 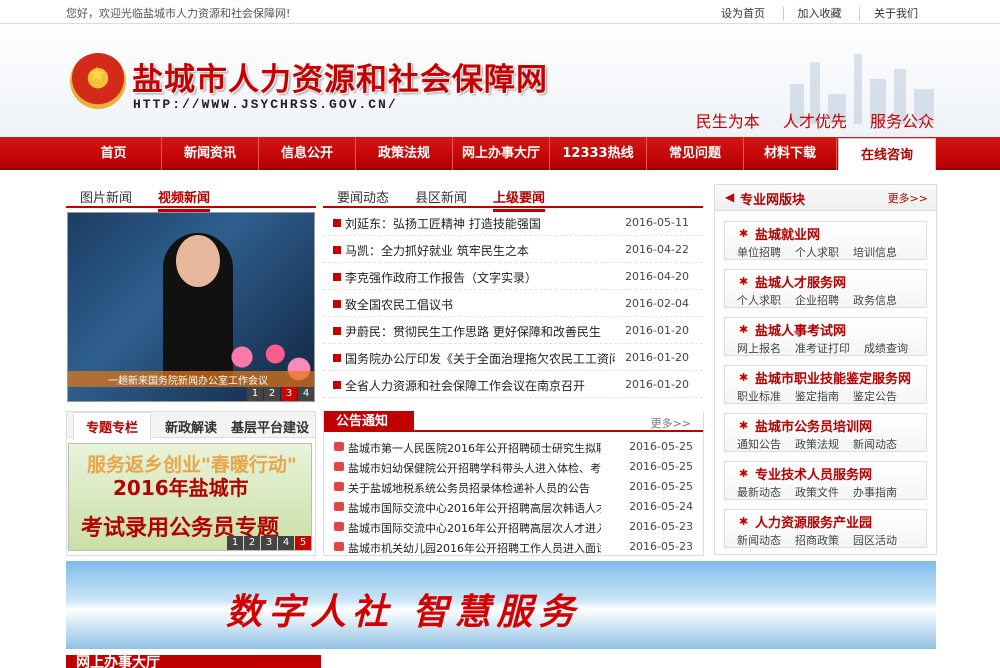 What do you see at coordinates (210, 153) in the screenshot?
I see `nav-news: 新闻资讯` at bounding box center [210, 153].